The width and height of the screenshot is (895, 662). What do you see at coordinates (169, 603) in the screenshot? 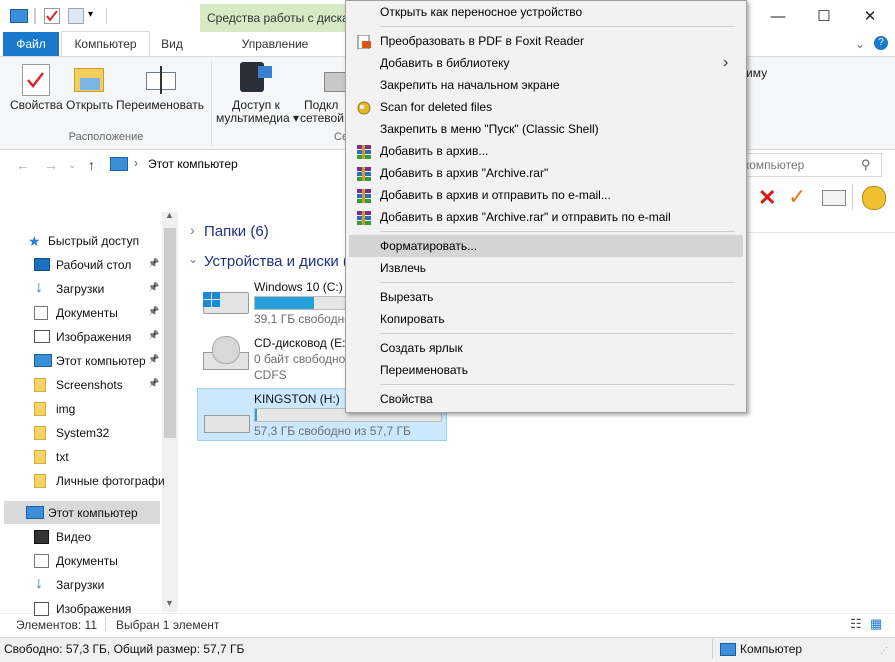
I see `scroll-down-icon: ▼` at bounding box center [169, 603].